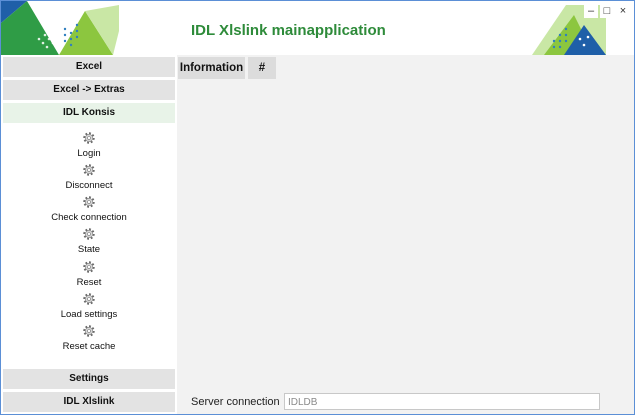 The image size is (635, 415). I want to click on status-bar: Server connection IDLDB, so click(405, 403).